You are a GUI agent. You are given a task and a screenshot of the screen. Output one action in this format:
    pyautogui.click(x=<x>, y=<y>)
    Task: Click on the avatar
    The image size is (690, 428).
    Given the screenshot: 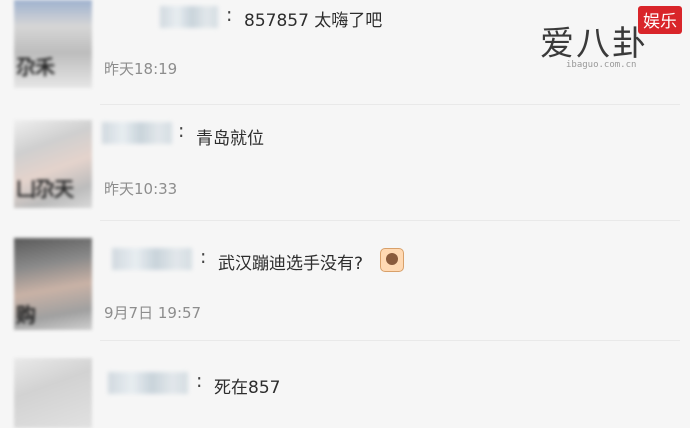 What is the action you would take?
    pyautogui.click(x=53, y=393)
    